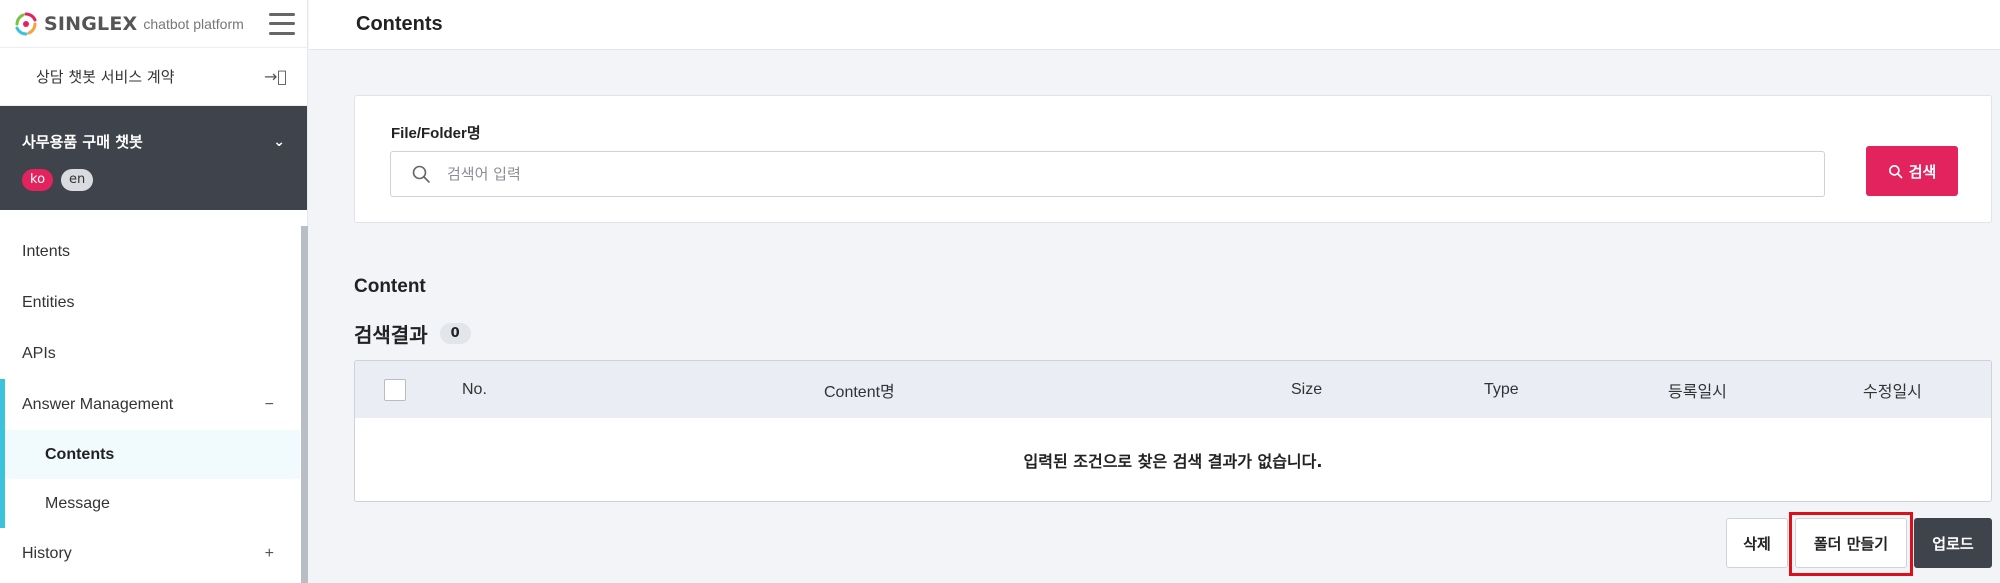 The height and width of the screenshot is (583, 2000). What do you see at coordinates (153, 180) in the screenshot?
I see `language-switcher: ko en` at bounding box center [153, 180].